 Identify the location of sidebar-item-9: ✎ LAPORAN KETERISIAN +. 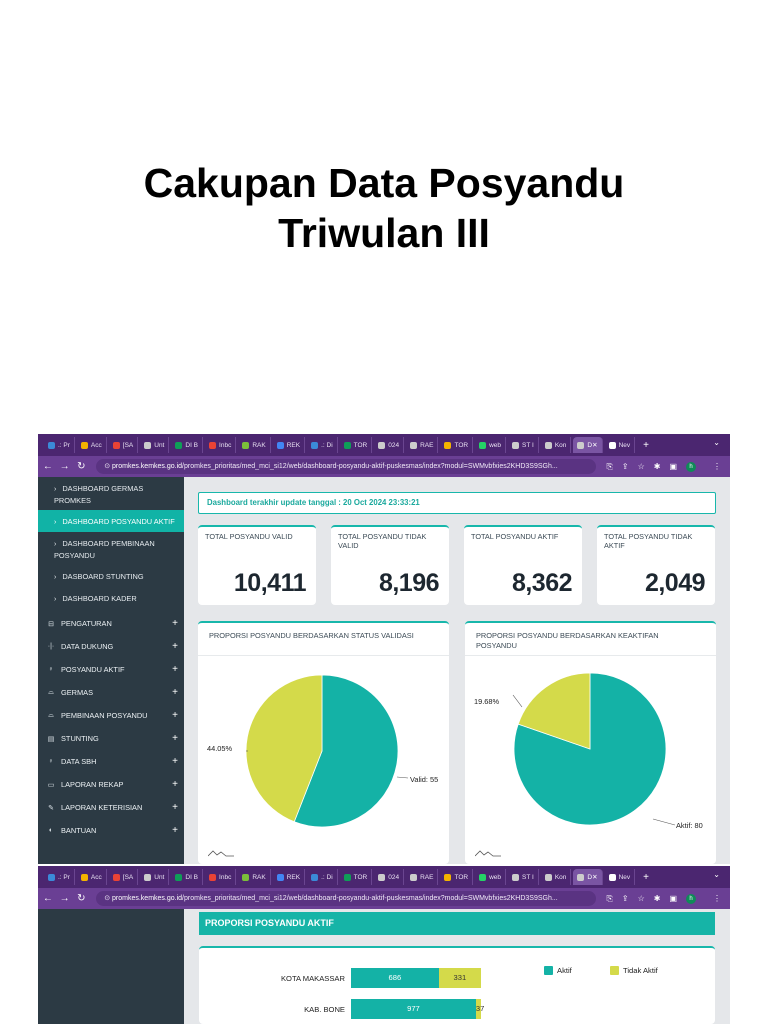
(111, 807).